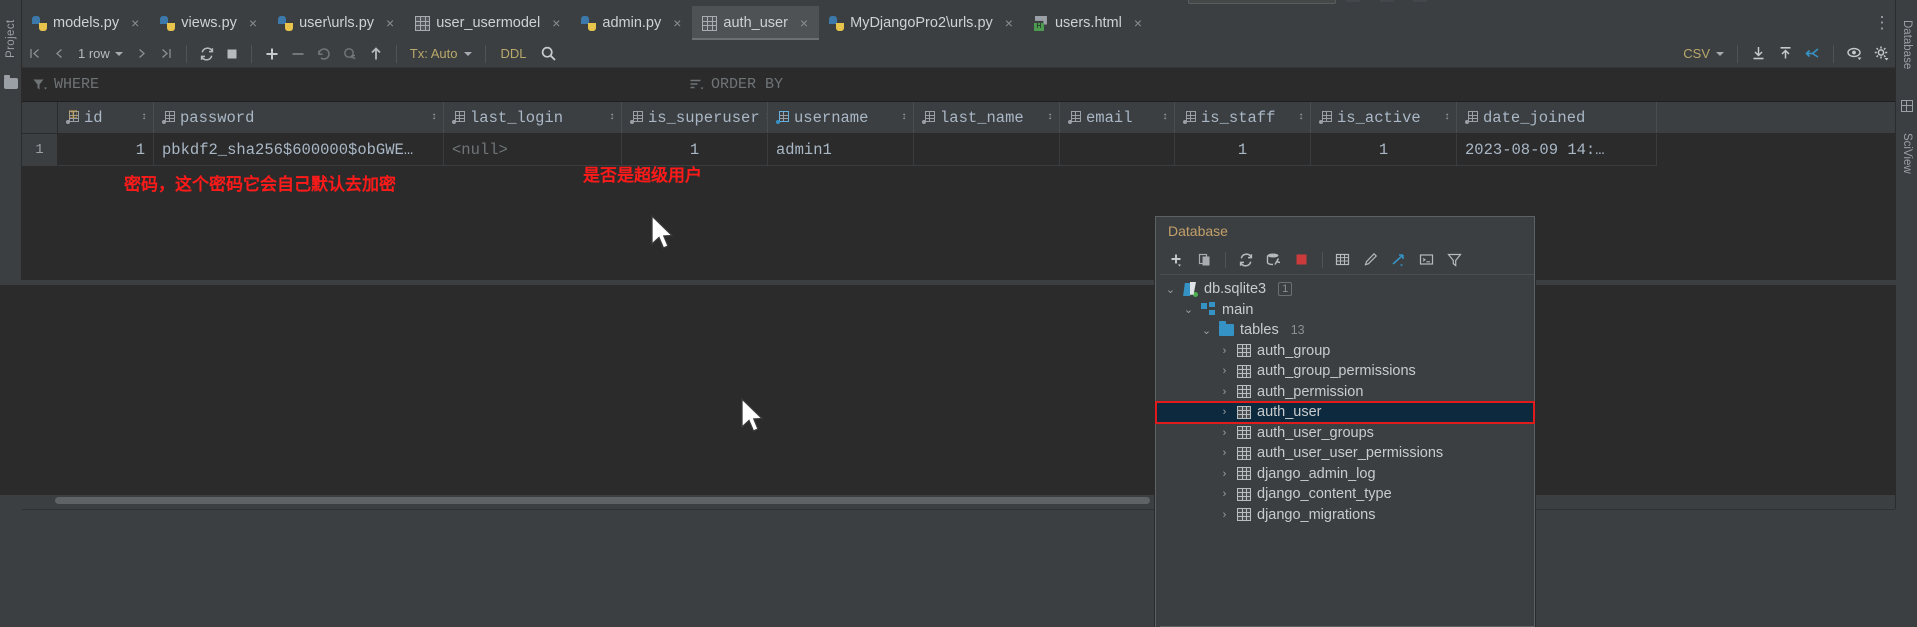 Image resolution: width=1917 pixels, height=627 pixels. What do you see at coordinates (1345, 289) in the screenshot?
I see `tree-node: ⌄ db.sqlite3 1` at bounding box center [1345, 289].